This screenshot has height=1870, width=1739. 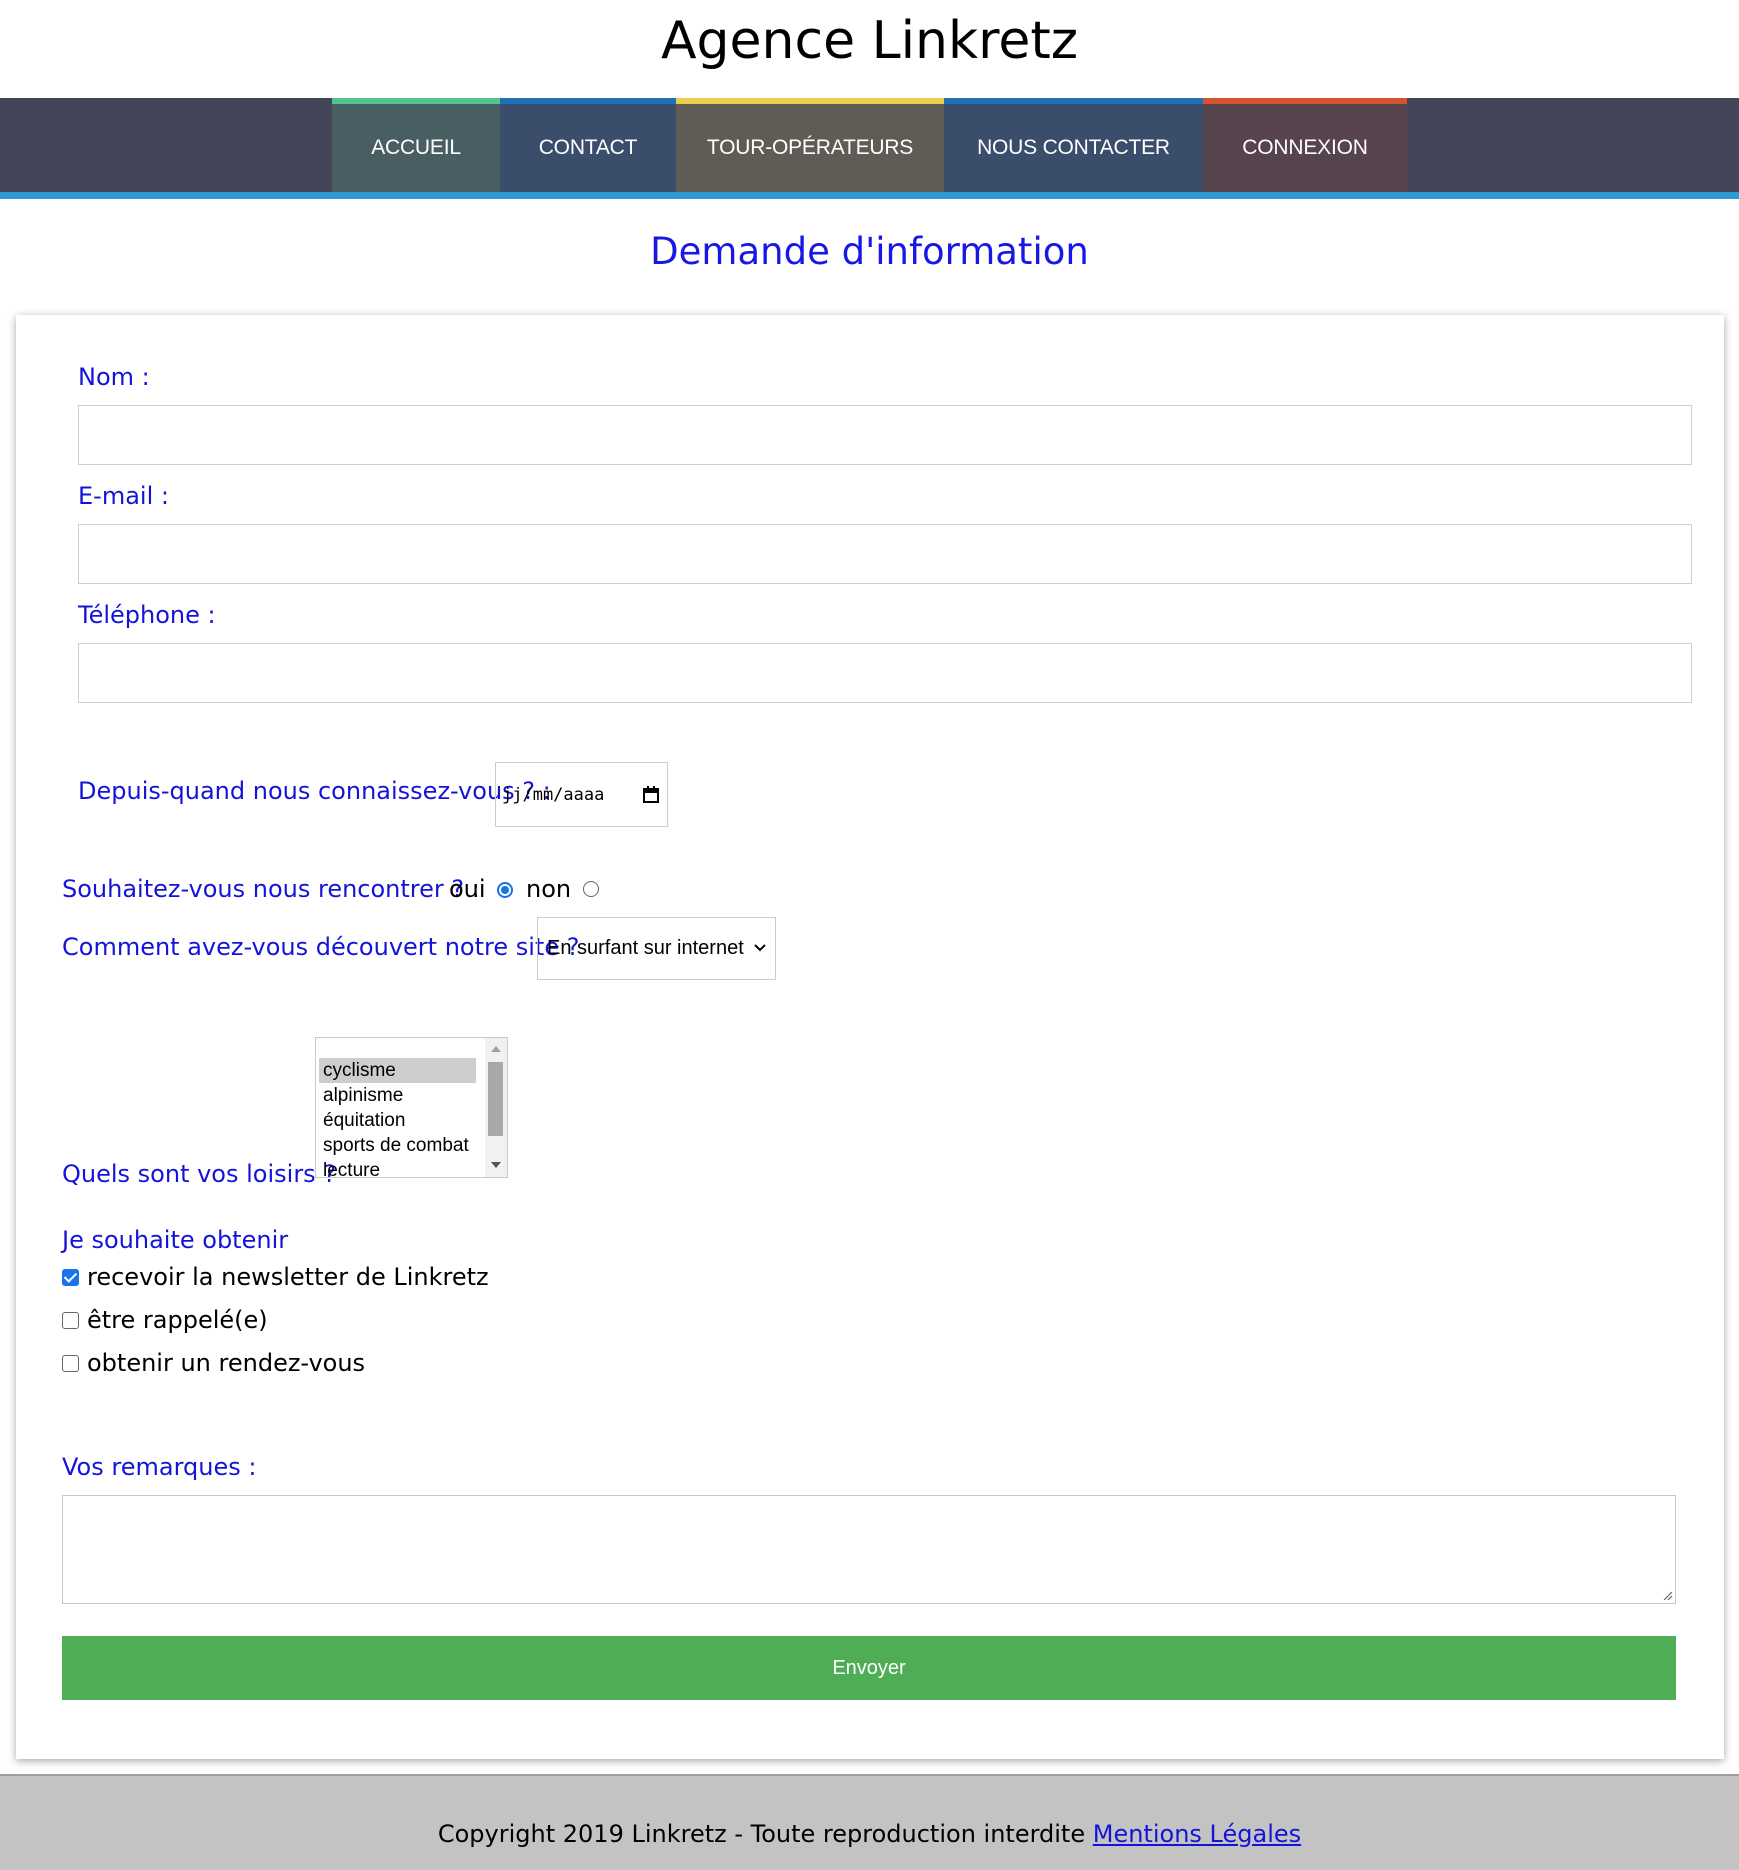 What do you see at coordinates (397, 1167) in the screenshot?
I see `hobby-option-lecture: lecture` at bounding box center [397, 1167].